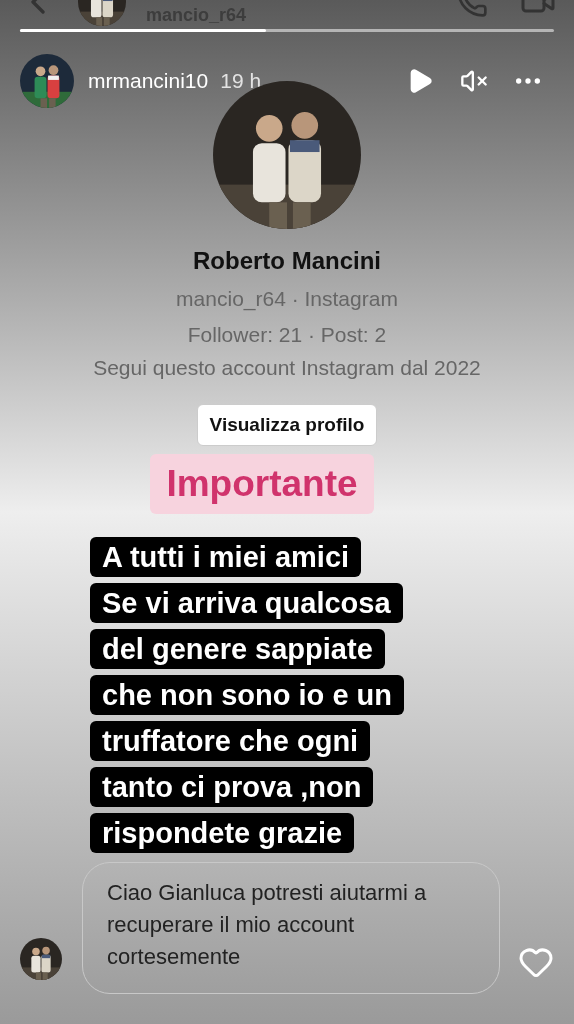  I want to click on username: mrmancini10, so click(148, 81).